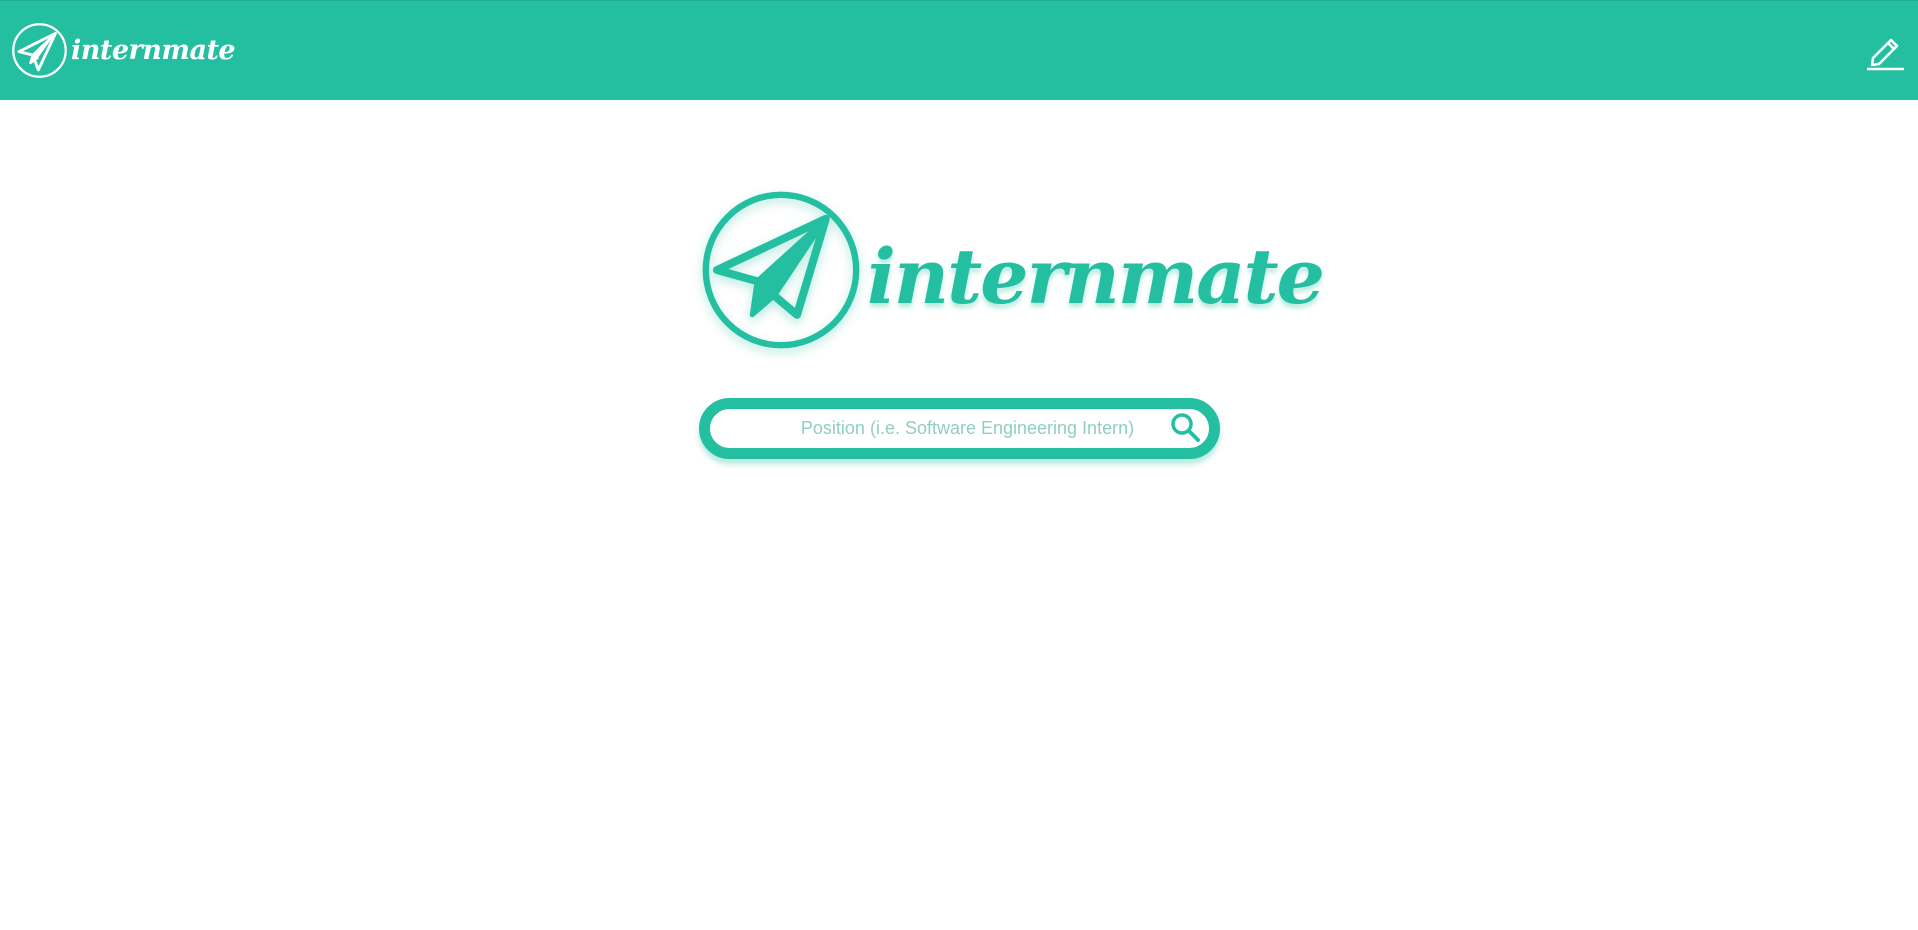 This screenshot has width=1918, height=930. I want to click on hero-brand-name: internmate, so click(1096, 276).